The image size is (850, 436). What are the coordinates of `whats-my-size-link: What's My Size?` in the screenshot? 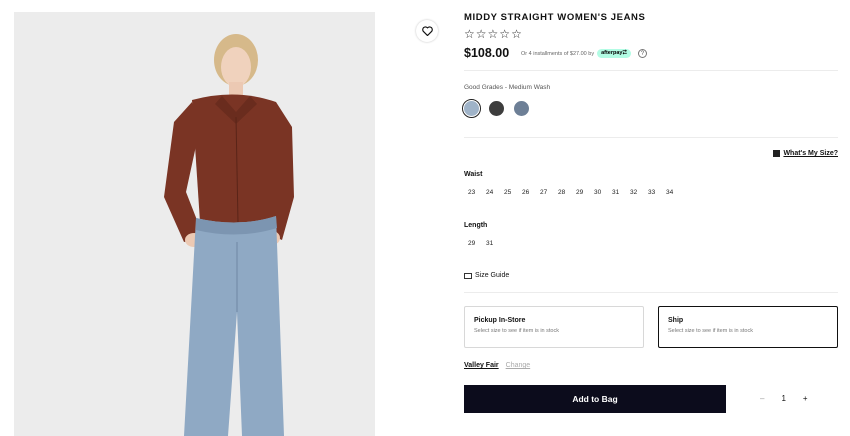 It's located at (805, 153).